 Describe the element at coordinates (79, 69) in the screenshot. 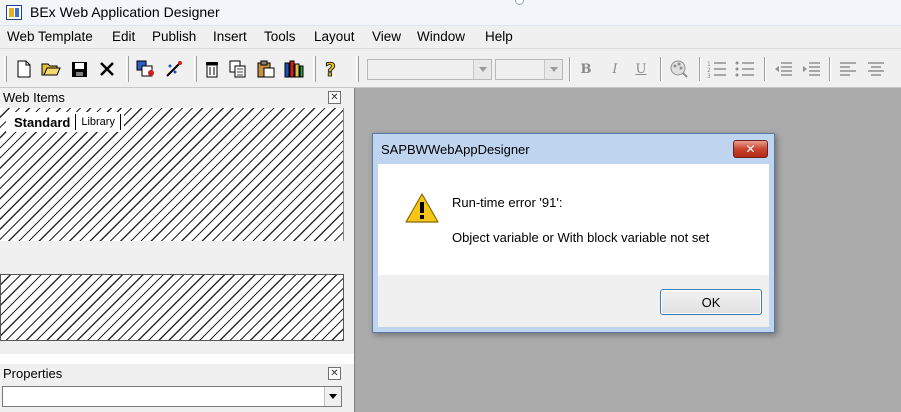

I see `save-icon` at that location.